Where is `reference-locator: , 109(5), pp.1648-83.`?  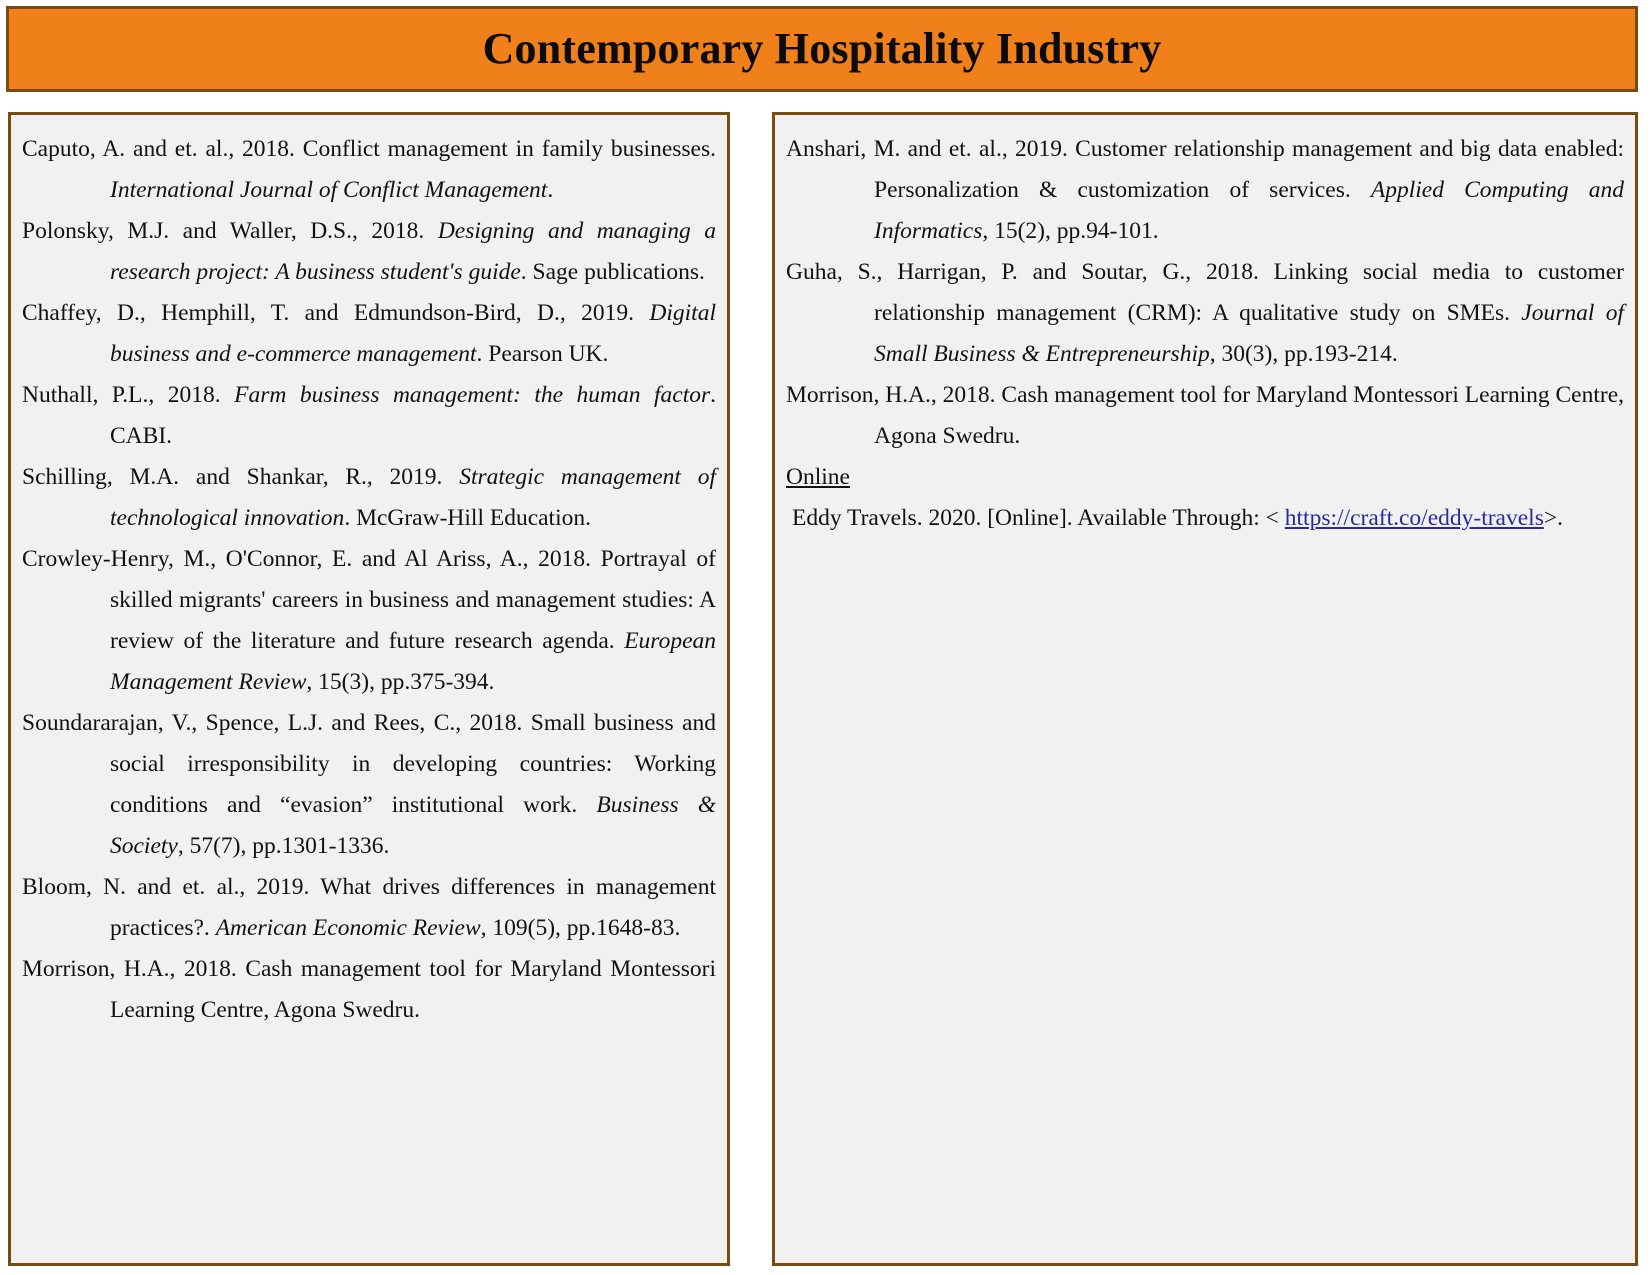
reference-locator: , 109(5), pp.1648-83. is located at coordinates (580, 928).